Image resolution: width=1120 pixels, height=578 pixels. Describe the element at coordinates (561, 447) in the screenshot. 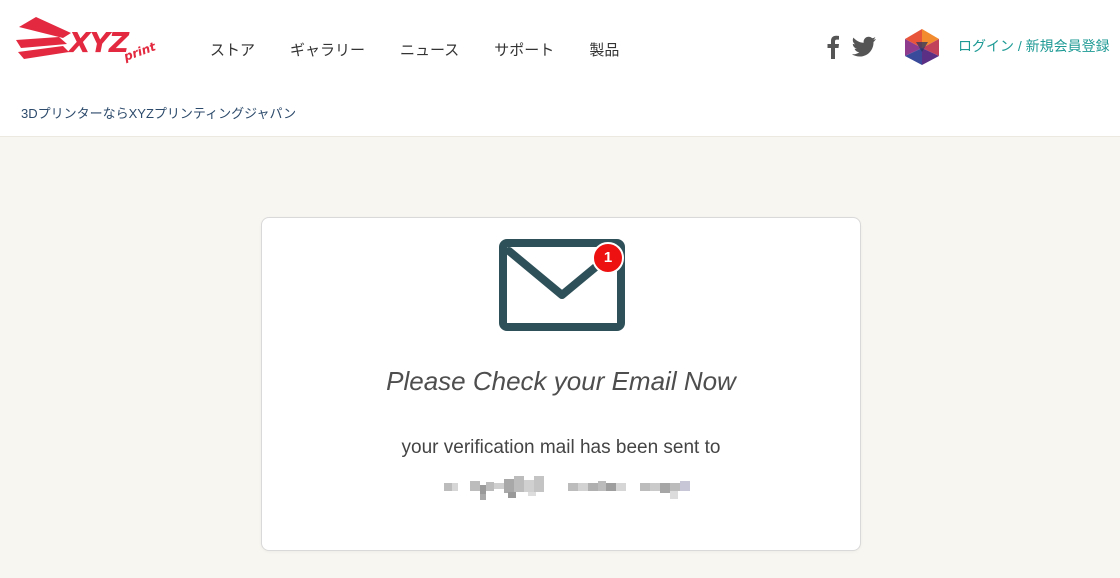

I see `verification-message: your verification mail has been sent to` at that location.